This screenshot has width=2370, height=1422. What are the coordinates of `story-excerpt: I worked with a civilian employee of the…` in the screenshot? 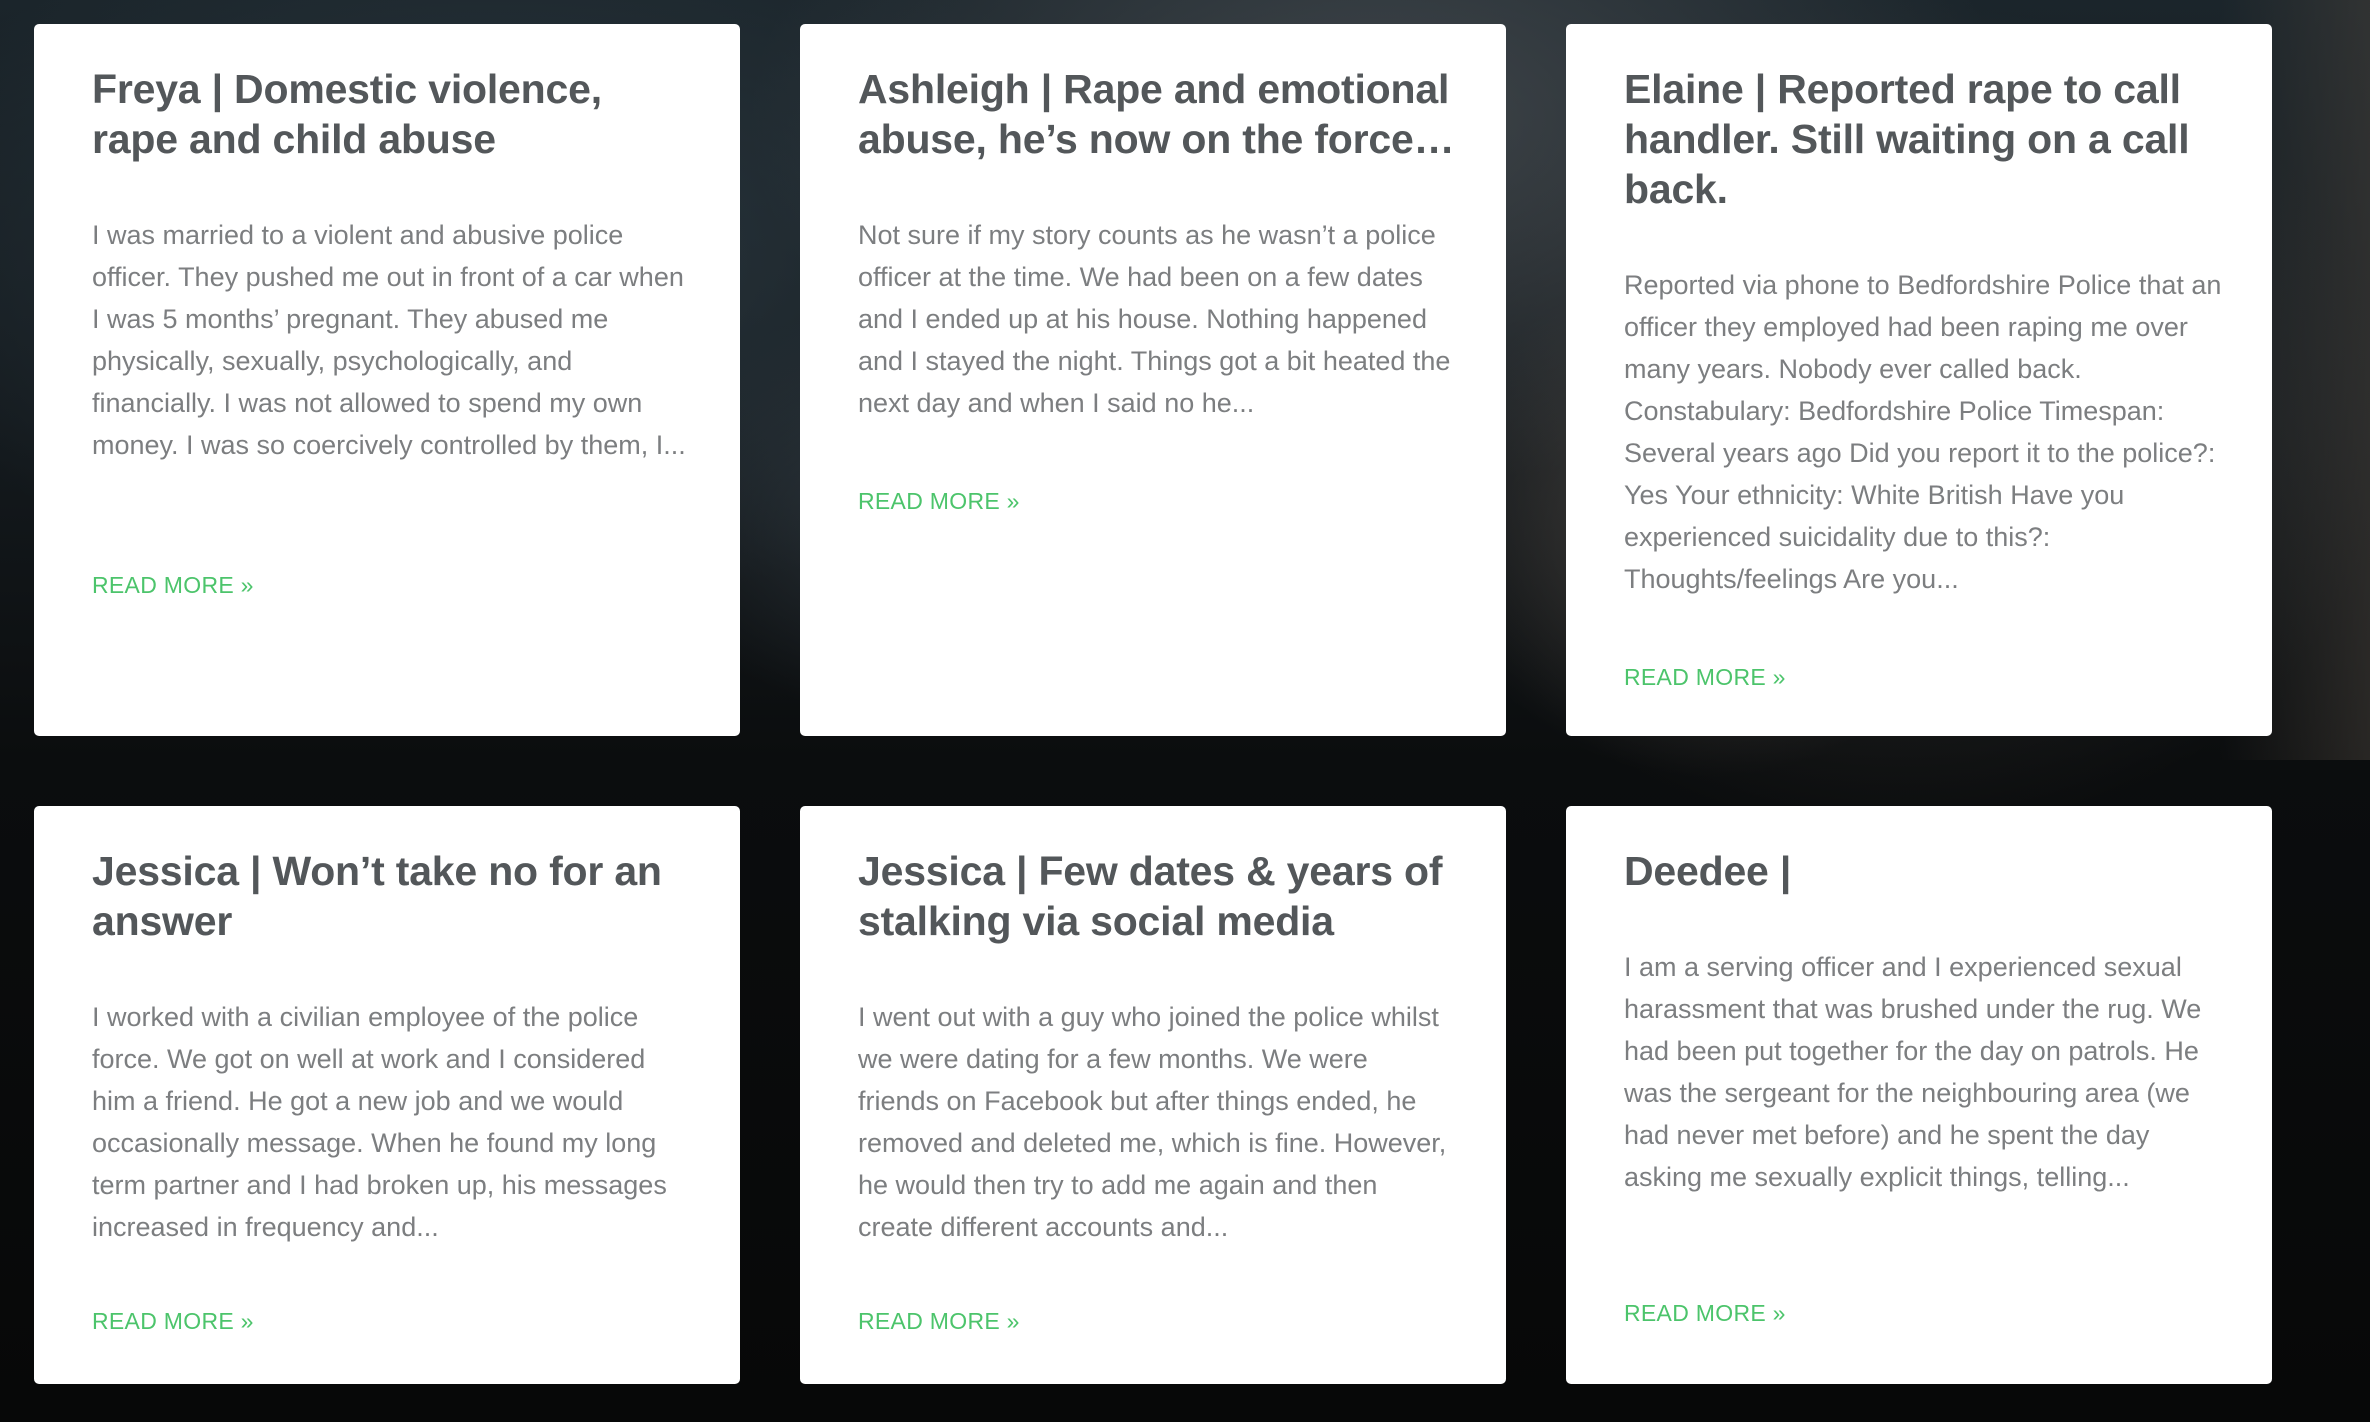 It's located at (379, 1122).